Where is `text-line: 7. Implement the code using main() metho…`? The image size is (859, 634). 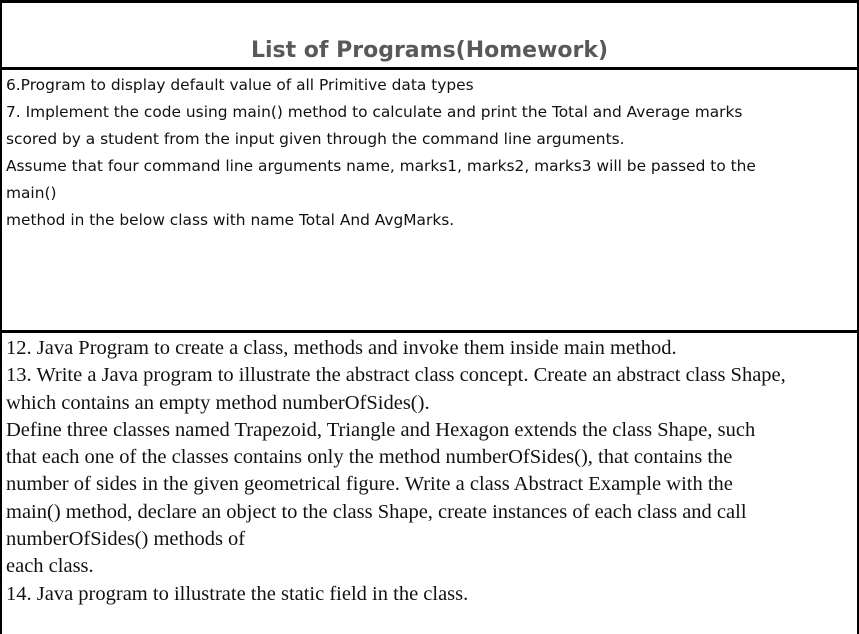
text-line: 7. Implement the code using main() metho… is located at coordinates (374, 112).